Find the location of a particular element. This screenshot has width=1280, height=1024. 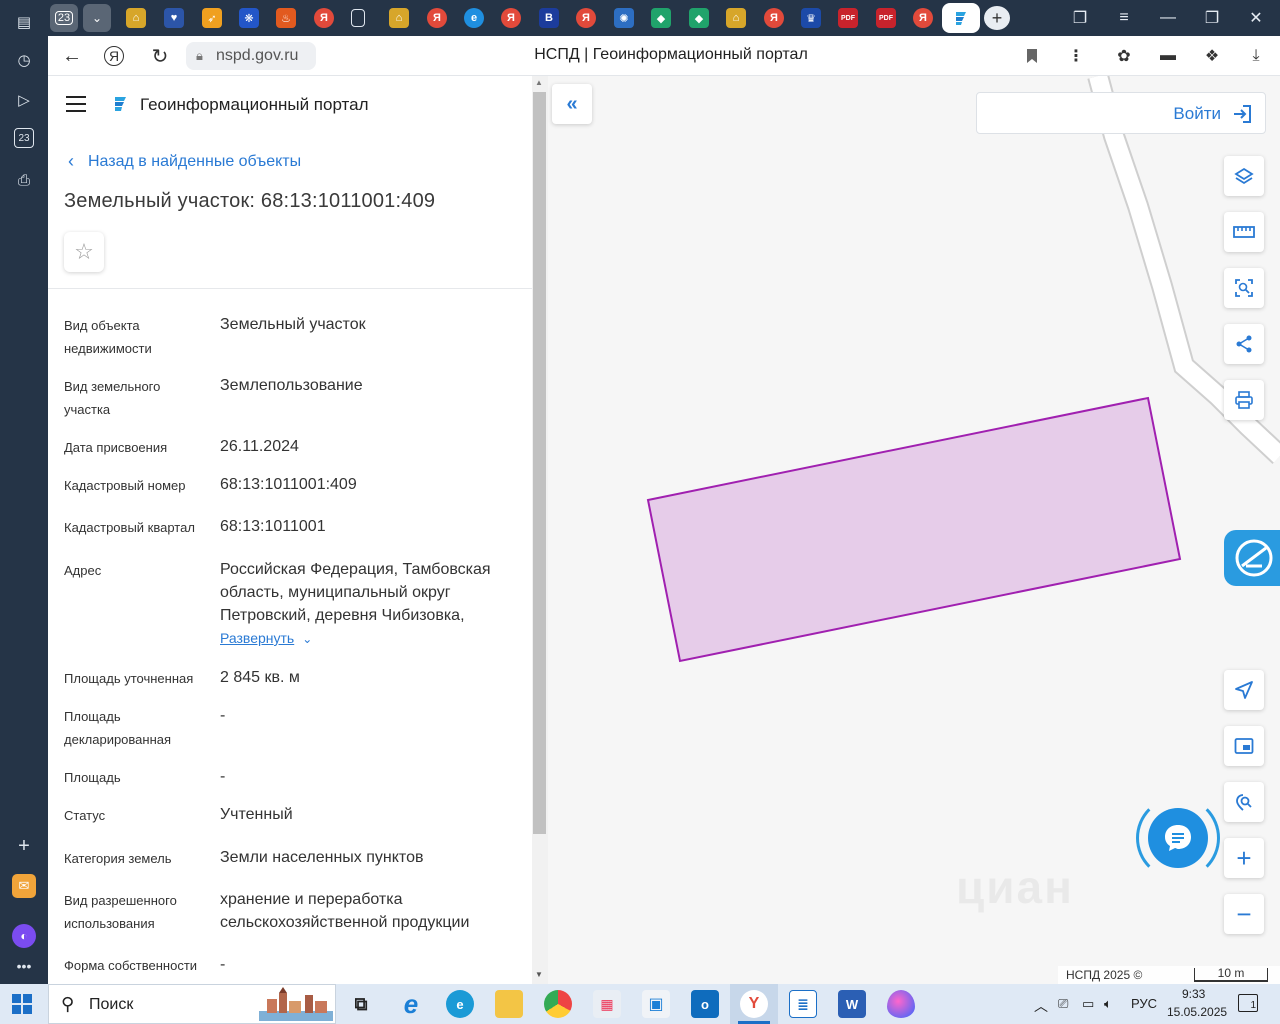

alice-icon: ◐ is located at coordinates (24, 936).